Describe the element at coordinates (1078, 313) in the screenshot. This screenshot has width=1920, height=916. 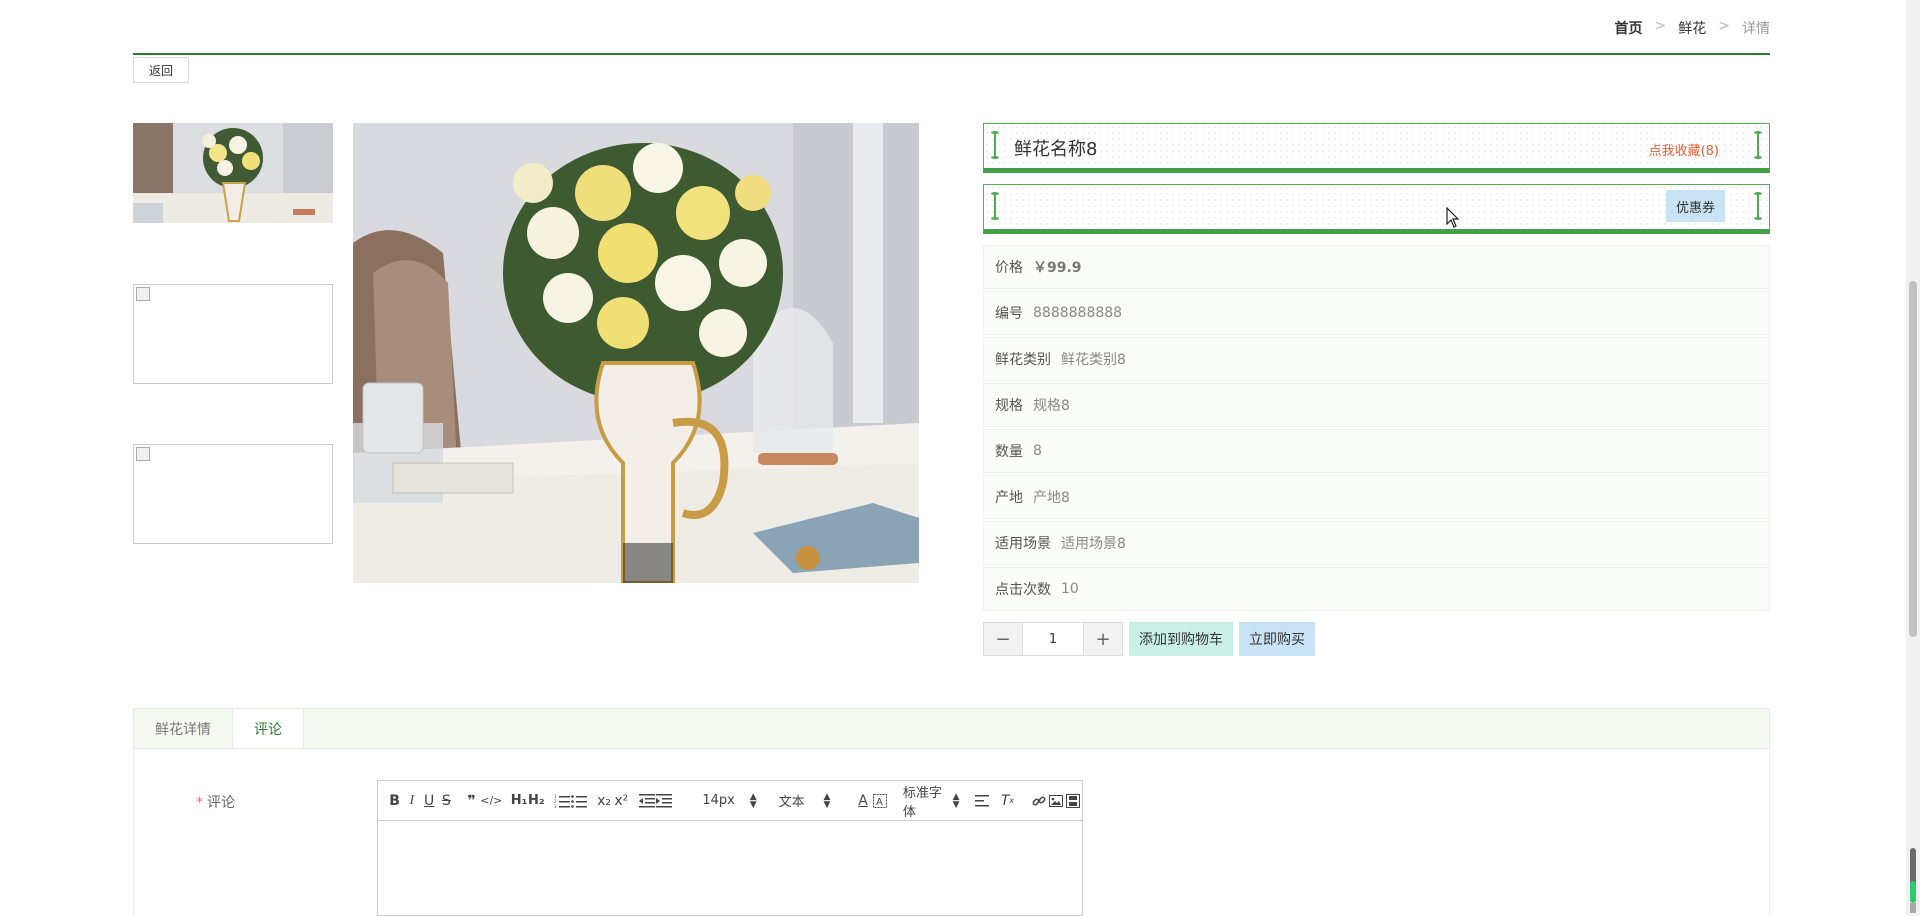
I see `field-value: 8888888888` at that location.